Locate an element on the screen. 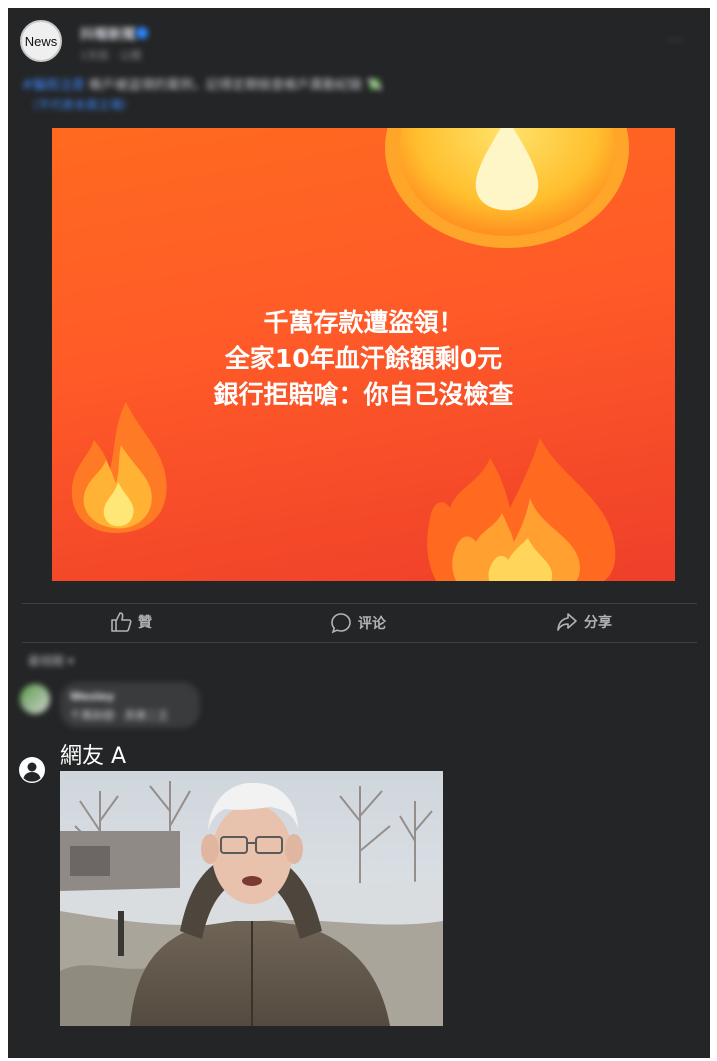  comment-label: 评论 is located at coordinates (372, 624).